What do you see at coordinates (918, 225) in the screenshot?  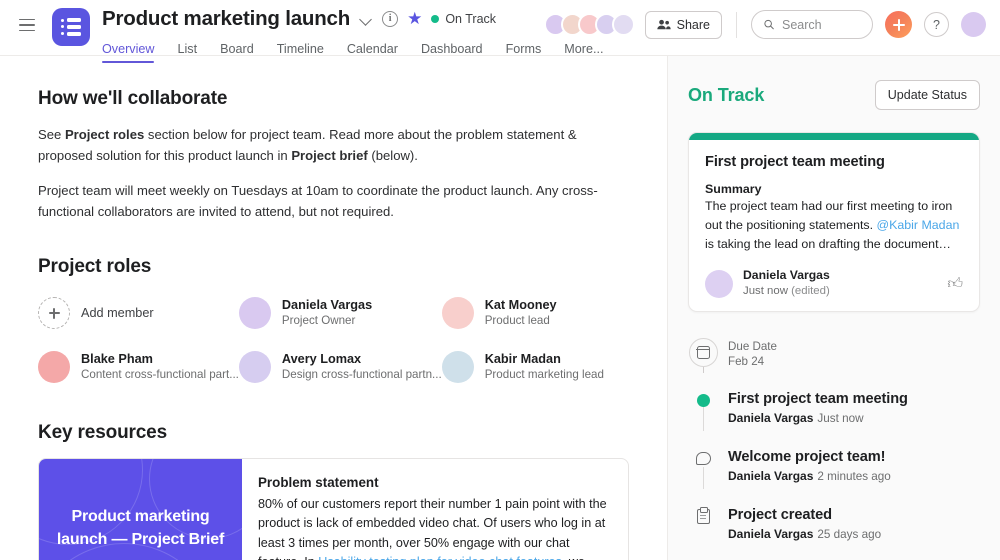 I see `mention-kabir-madan: @Kabir Madan` at bounding box center [918, 225].